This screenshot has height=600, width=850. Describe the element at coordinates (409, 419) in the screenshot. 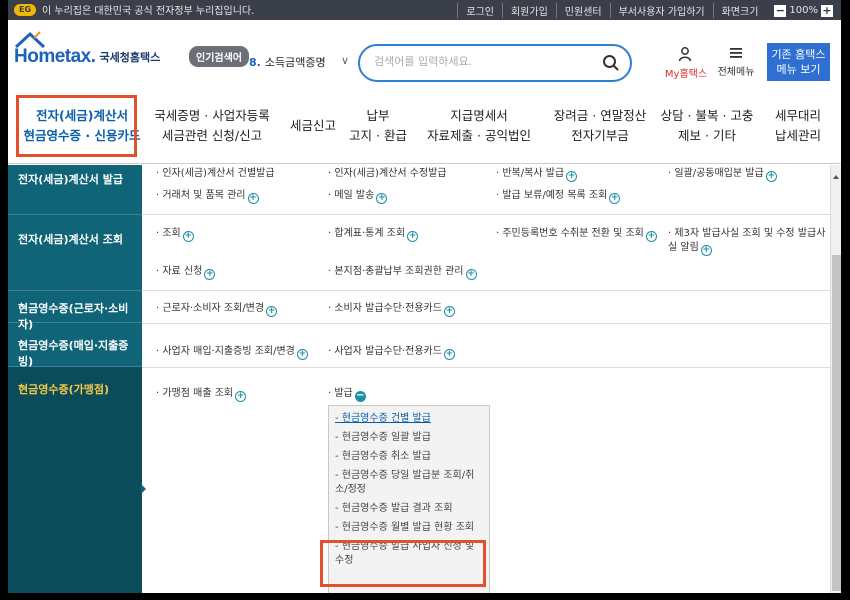

I see `submenu-item-single-issue: - 현금영수증 건별 발급` at that location.